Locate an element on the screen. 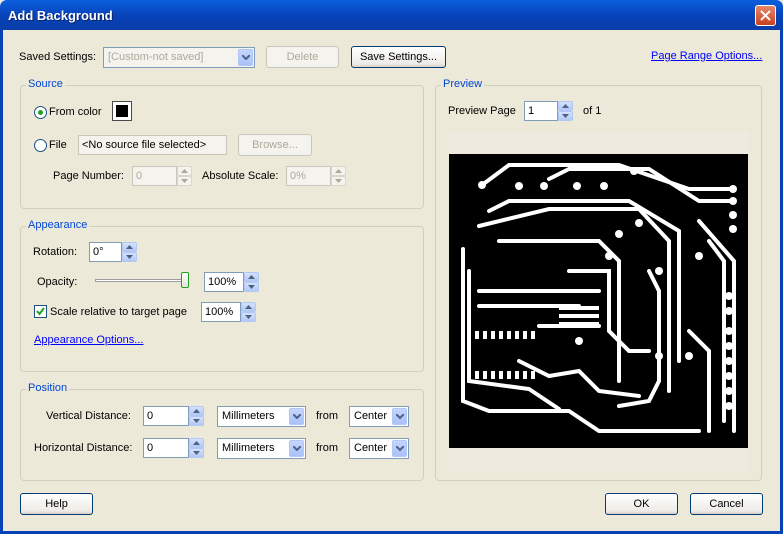  title-bar is located at coordinates (391, 15).